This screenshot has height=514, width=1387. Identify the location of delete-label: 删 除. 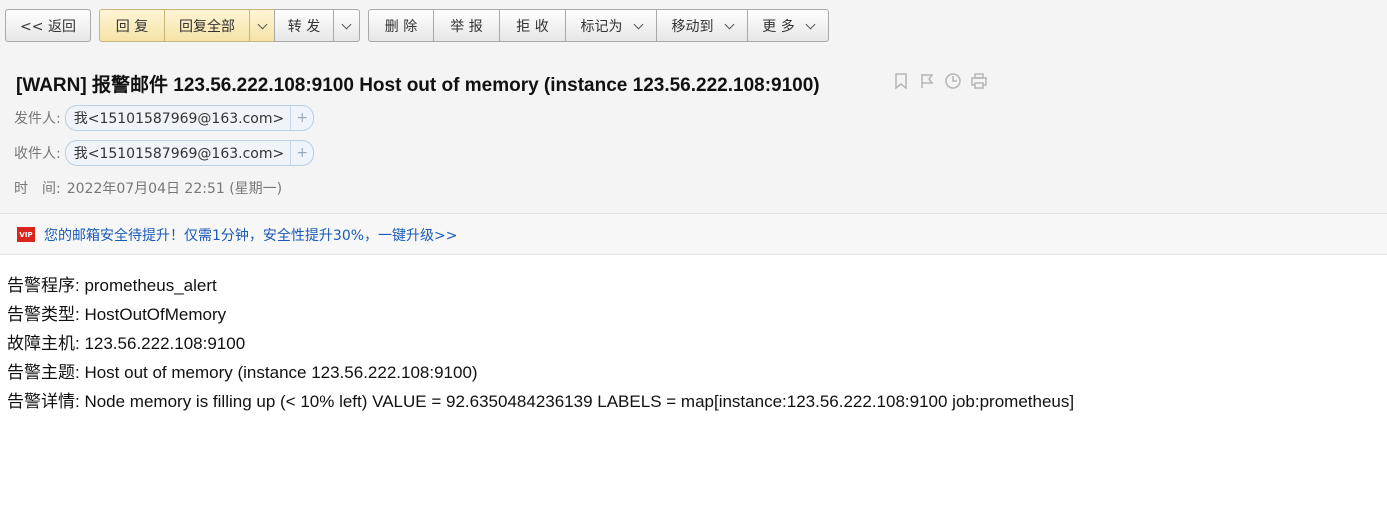
(401, 26).